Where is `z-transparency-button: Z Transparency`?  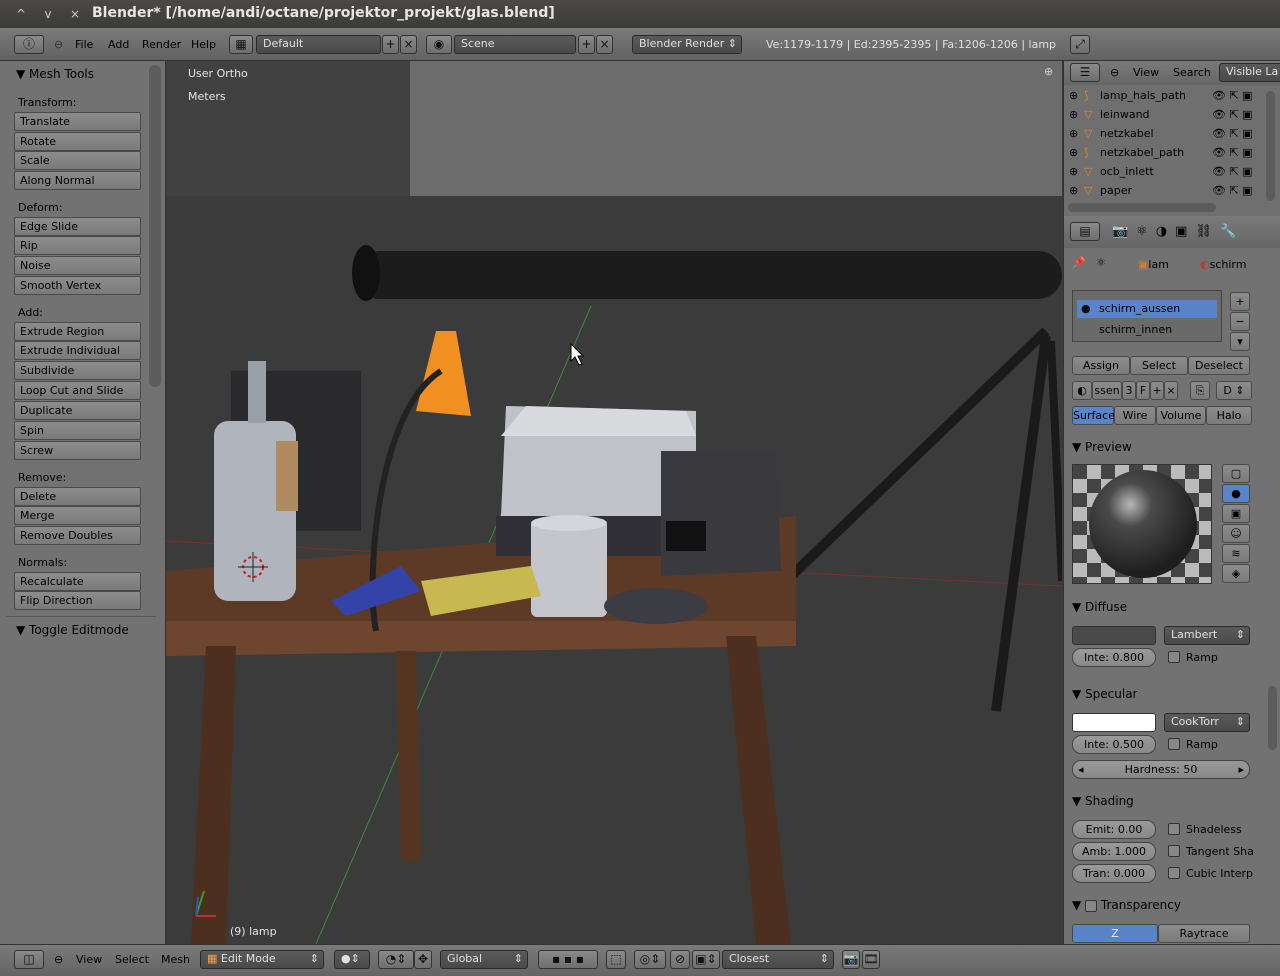
z-transparency-button: Z Transparency is located at coordinates (1115, 933).